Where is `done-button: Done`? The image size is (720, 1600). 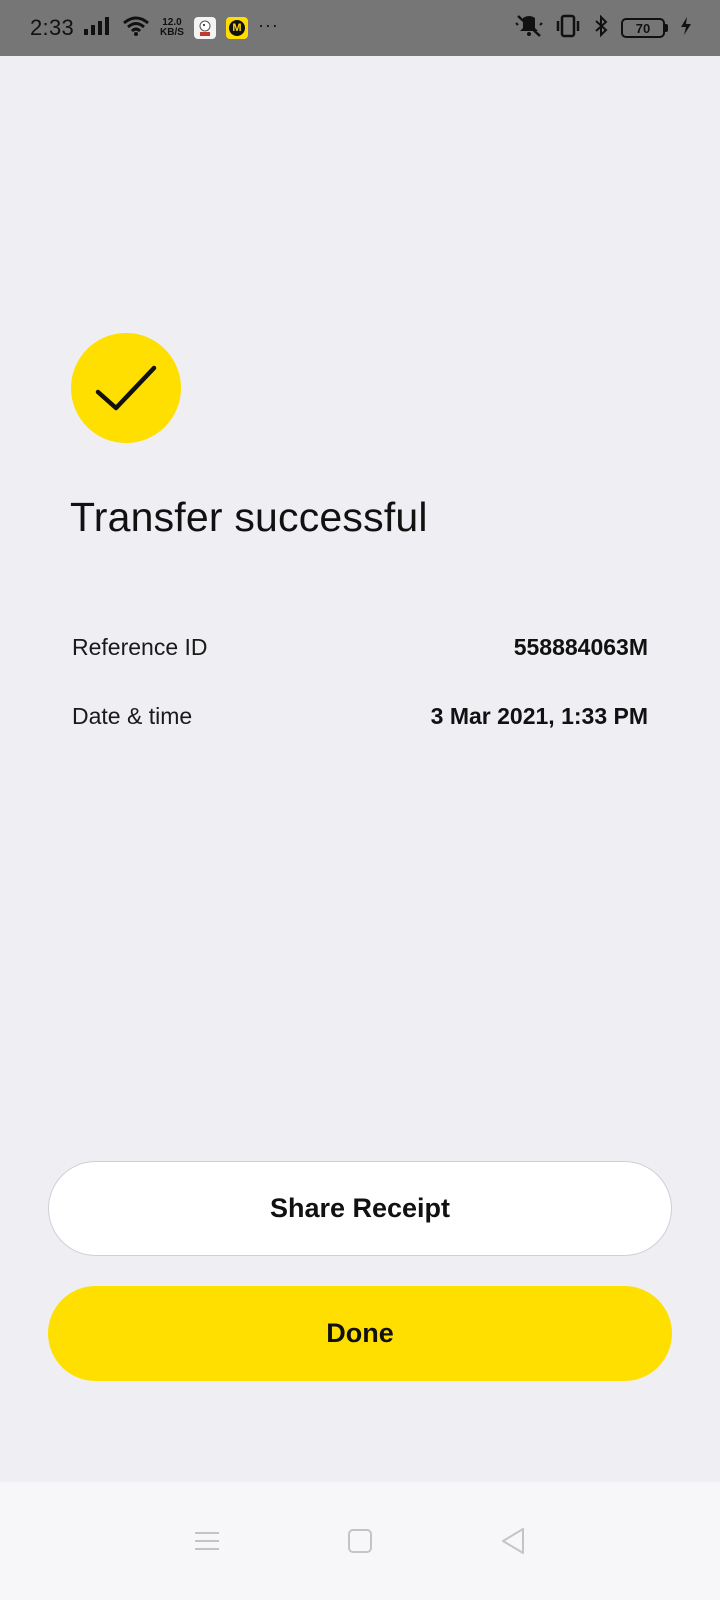
done-button: Done is located at coordinates (360, 1333).